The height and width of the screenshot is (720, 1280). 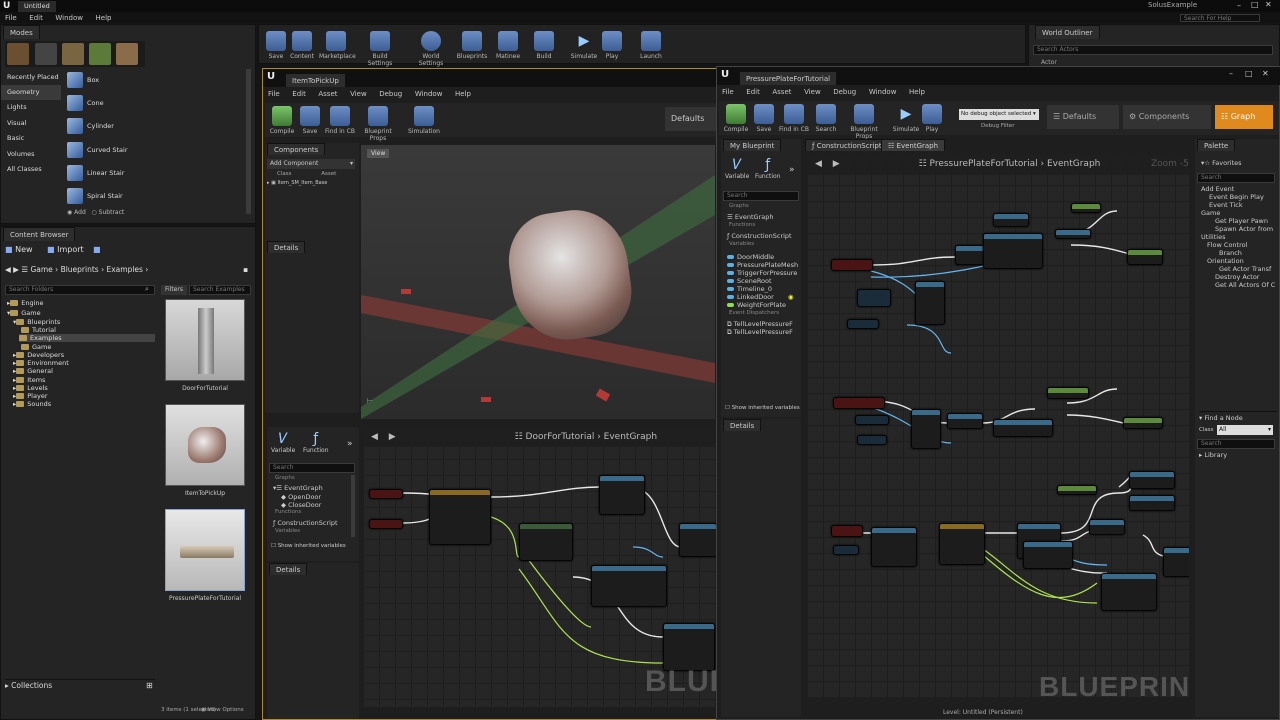 What do you see at coordinates (248, 141) in the screenshot?
I see `modes-scrollbar` at bounding box center [248, 141].